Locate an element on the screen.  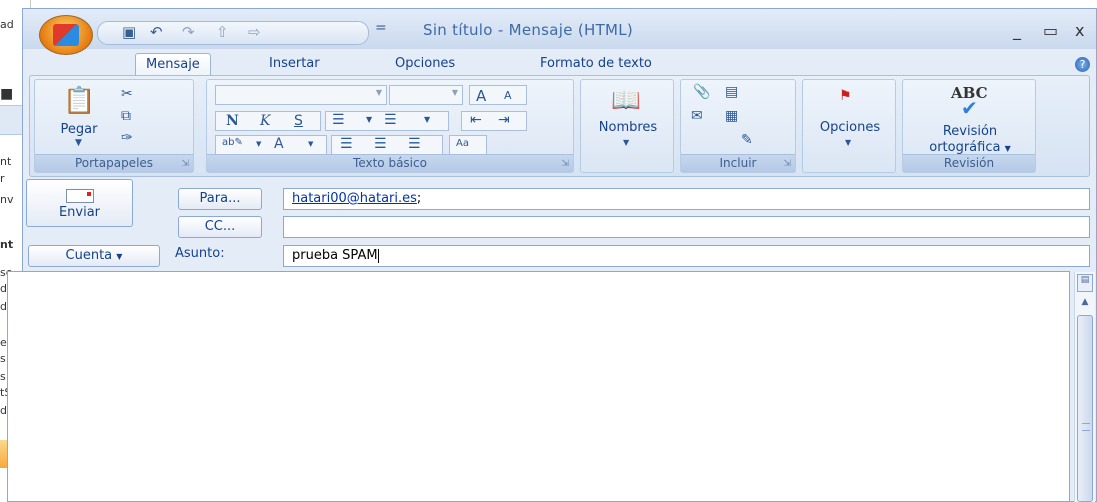
tab-insertar: Insertar is located at coordinates (294, 64).